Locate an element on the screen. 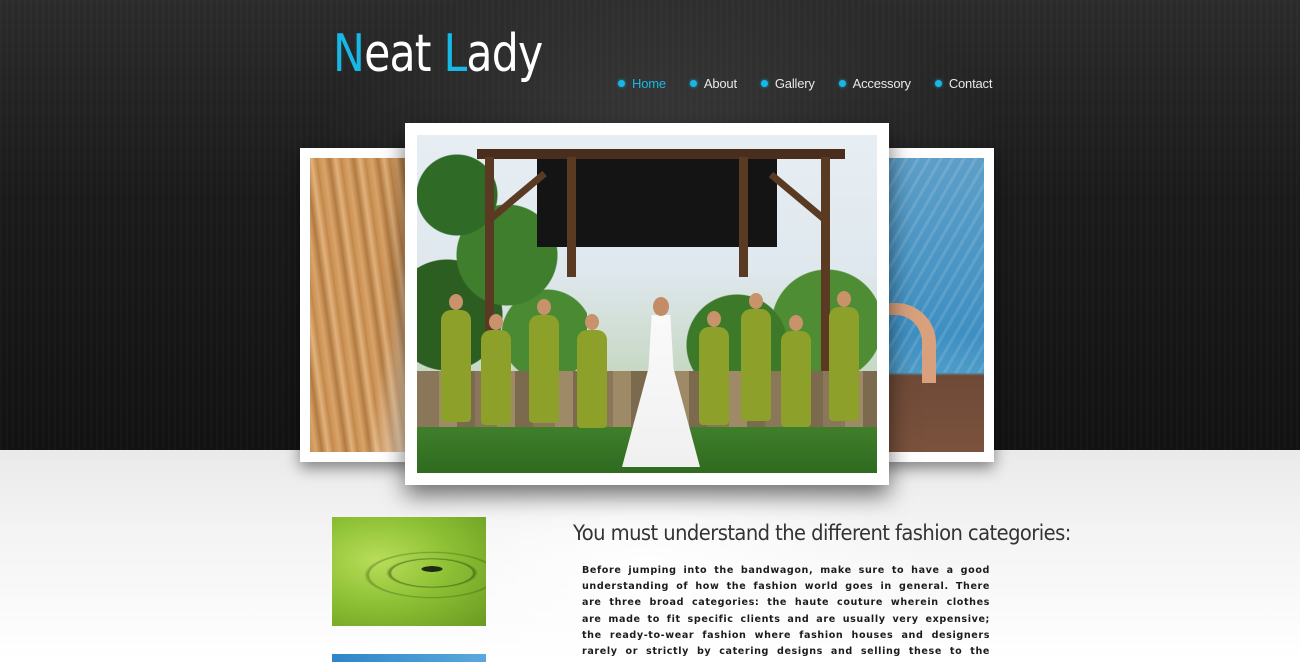  nav-label: Contact is located at coordinates (970, 83).